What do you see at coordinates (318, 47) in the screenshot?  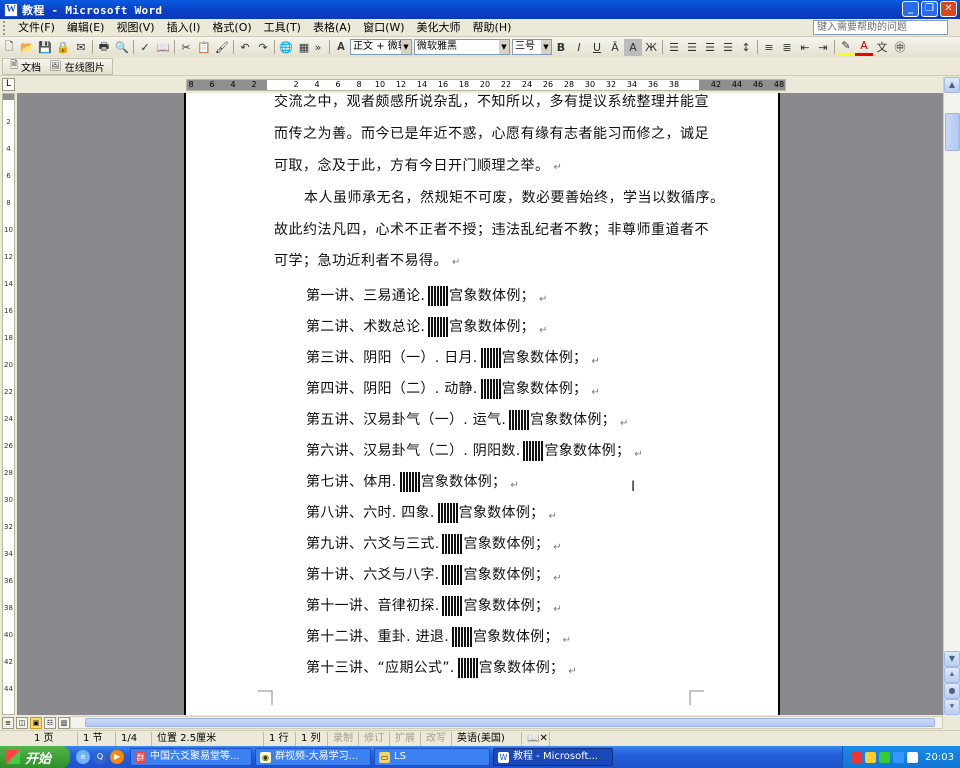 I see `toolbar-options-icon: »` at bounding box center [318, 47].